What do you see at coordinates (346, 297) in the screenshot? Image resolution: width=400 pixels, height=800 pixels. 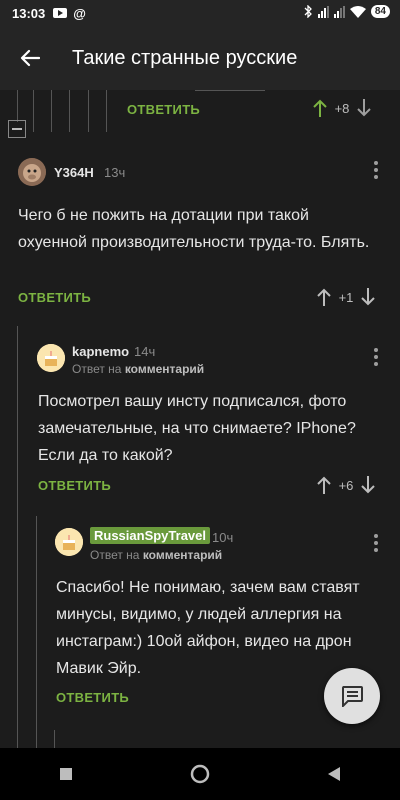 I see `vote-count: +1` at bounding box center [346, 297].